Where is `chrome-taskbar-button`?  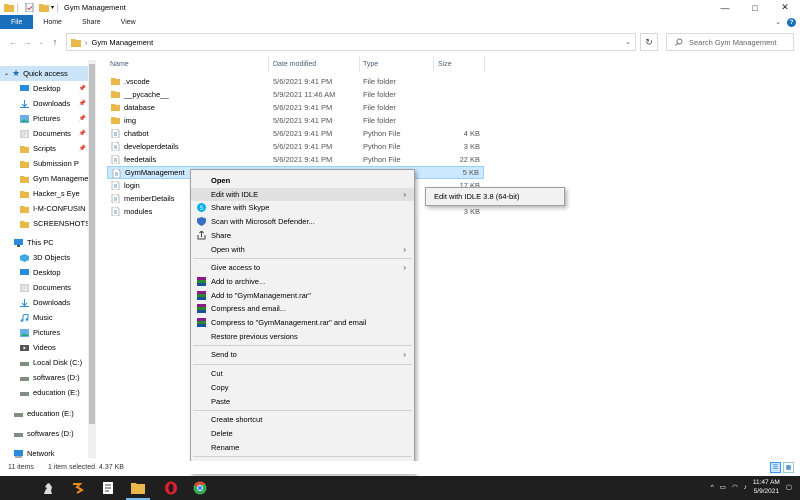 chrome-taskbar-button is located at coordinates (200, 488).